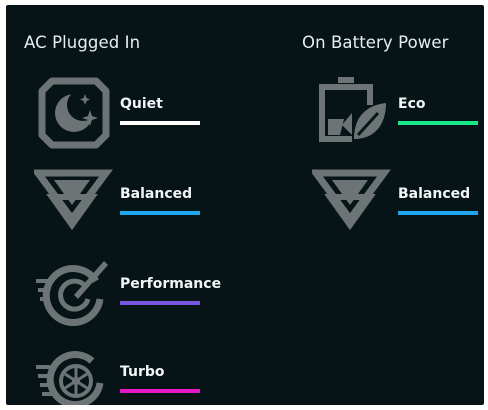  What do you see at coordinates (82, 42) in the screenshot?
I see `ac-plugged-in-title: AC Plugged In` at bounding box center [82, 42].